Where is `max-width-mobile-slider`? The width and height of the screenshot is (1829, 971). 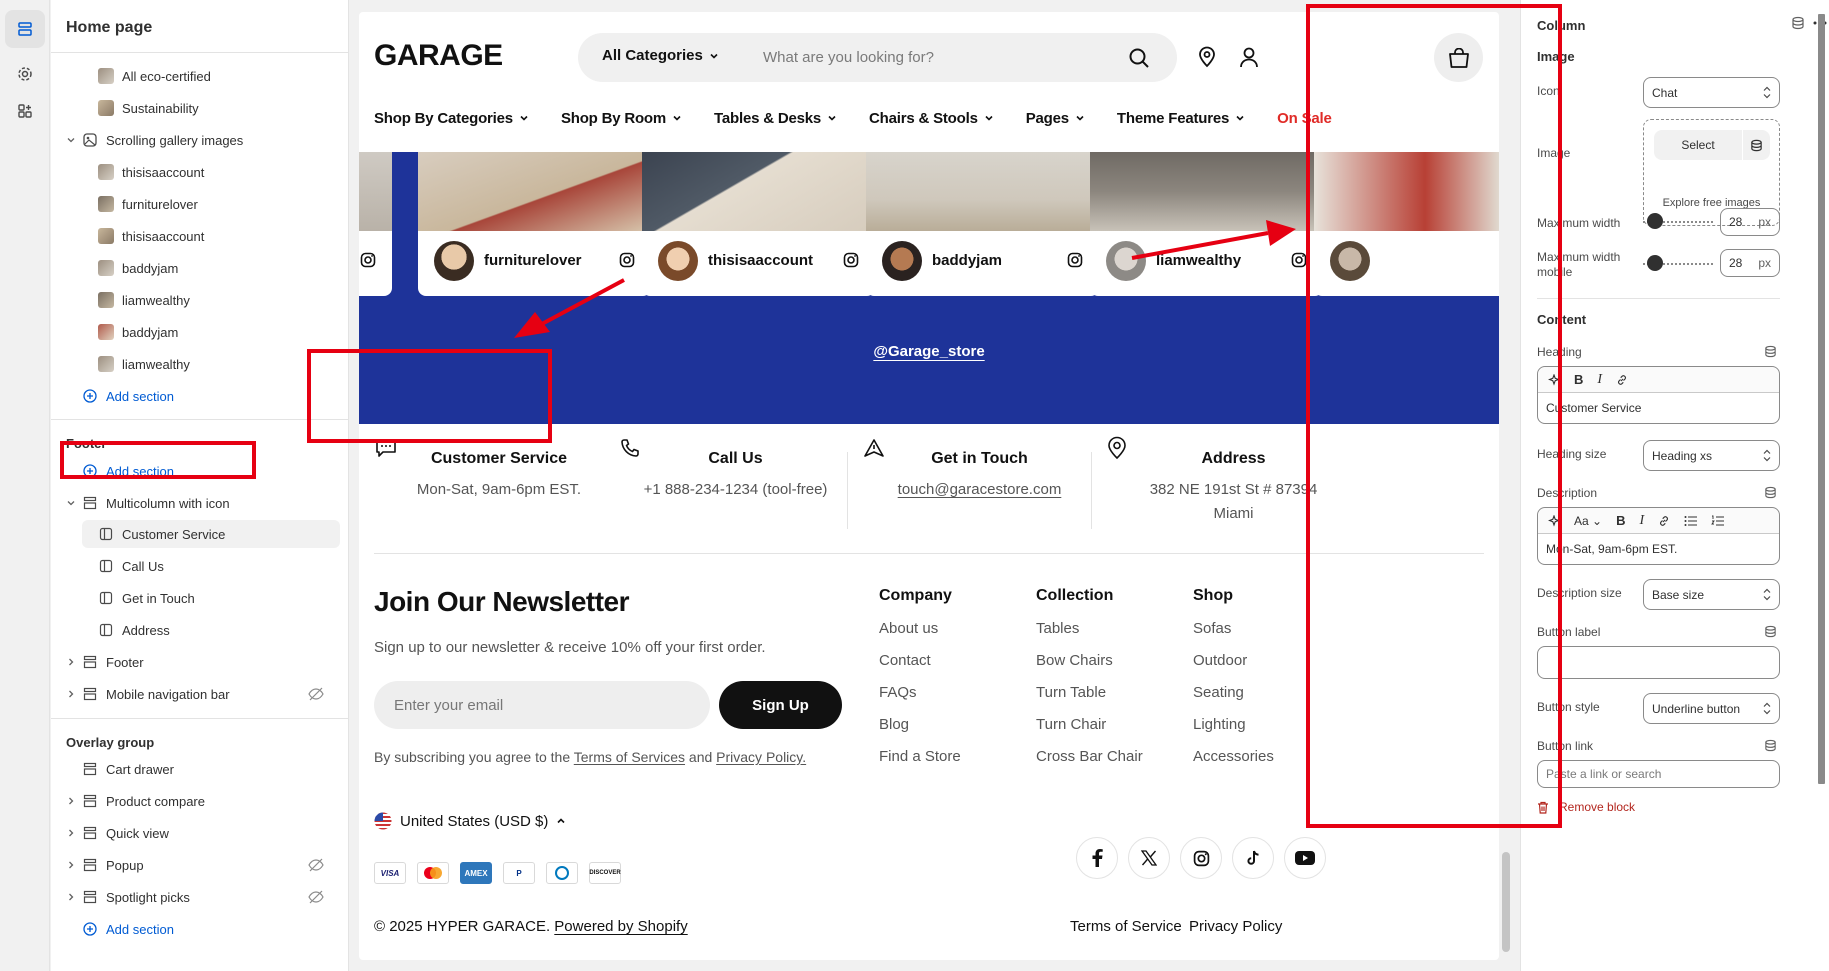
max-width-mobile-slider is located at coordinates (1678, 263).